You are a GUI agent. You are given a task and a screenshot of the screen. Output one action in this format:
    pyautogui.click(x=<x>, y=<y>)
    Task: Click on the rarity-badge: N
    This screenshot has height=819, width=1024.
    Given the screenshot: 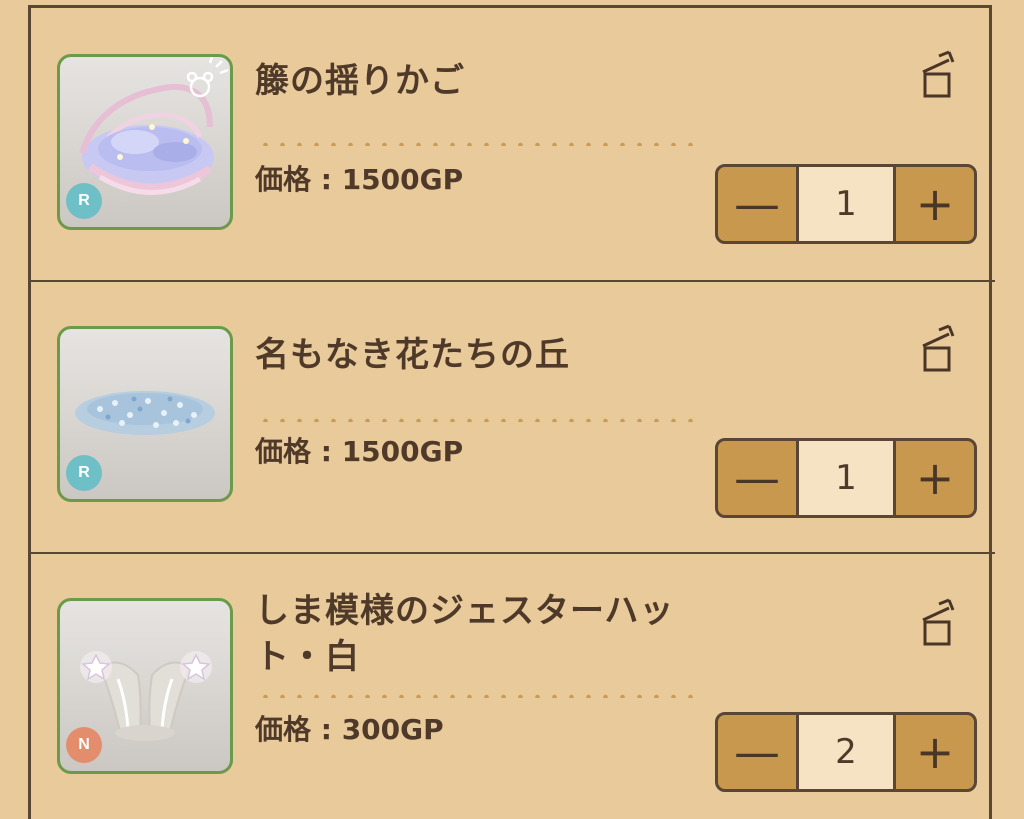 What is the action you would take?
    pyautogui.click(x=84, y=745)
    